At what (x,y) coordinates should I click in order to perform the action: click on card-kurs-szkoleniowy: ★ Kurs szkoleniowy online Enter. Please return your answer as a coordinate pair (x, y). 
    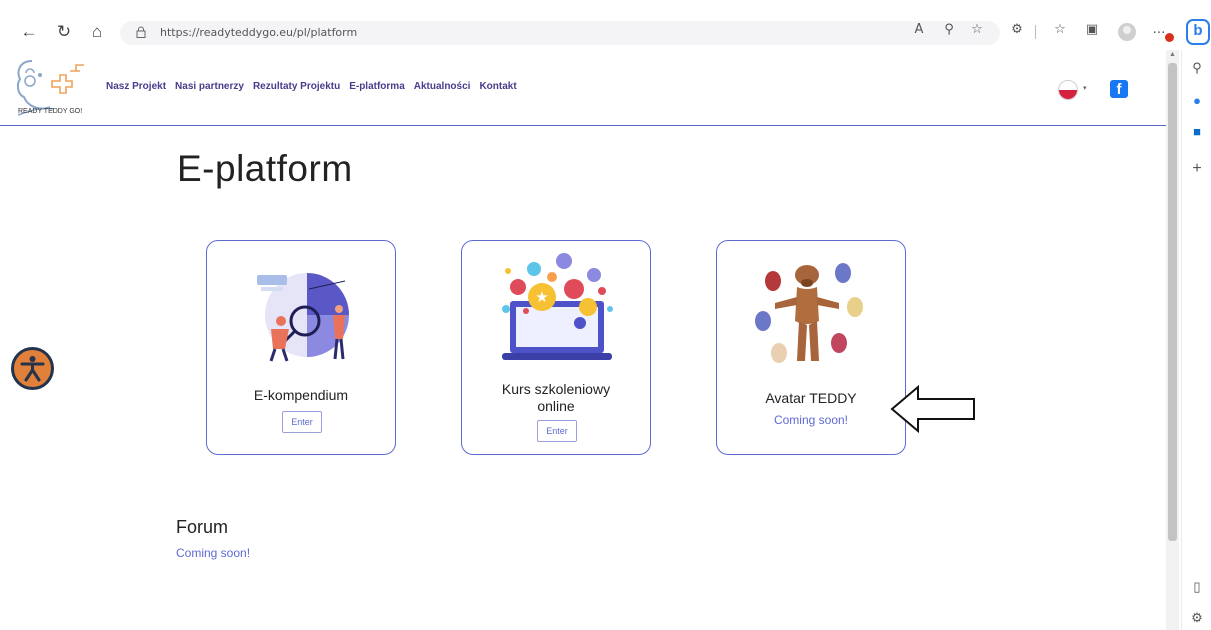
    Looking at the image, I should click on (556, 347).